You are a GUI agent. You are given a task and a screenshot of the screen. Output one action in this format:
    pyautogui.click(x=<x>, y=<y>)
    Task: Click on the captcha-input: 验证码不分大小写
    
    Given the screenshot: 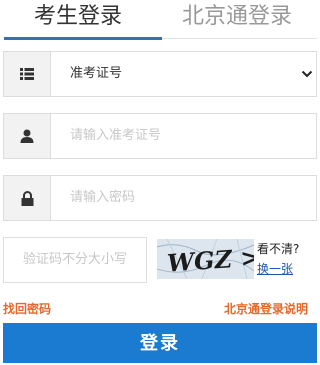 What is the action you would take?
    pyautogui.click(x=75, y=260)
    